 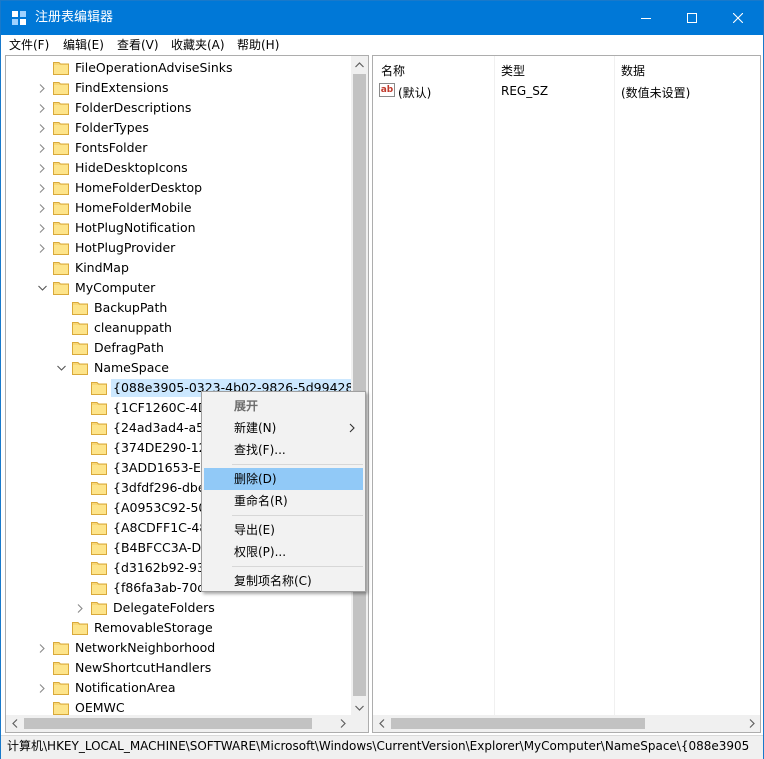 I want to click on tree-node: {374DE290-123, so click(x=144, y=448).